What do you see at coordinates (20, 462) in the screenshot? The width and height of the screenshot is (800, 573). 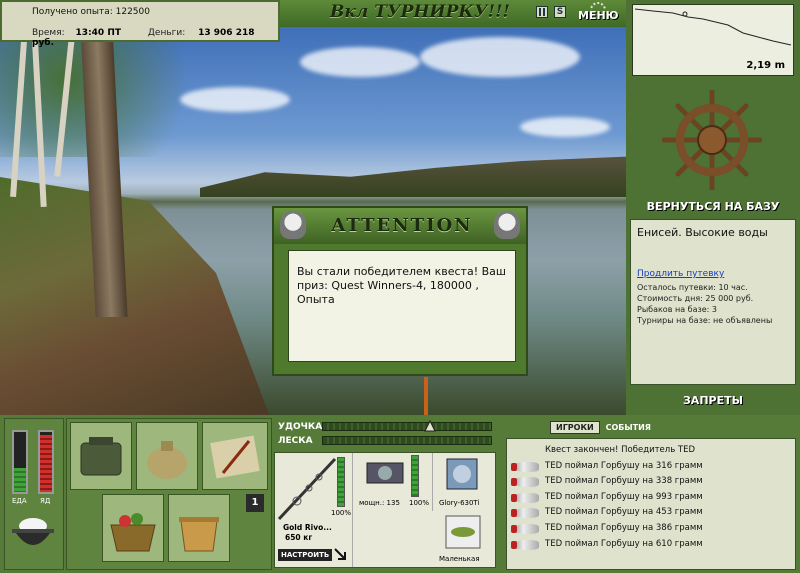 I see `food-meter` at bounding box center [20, 462].